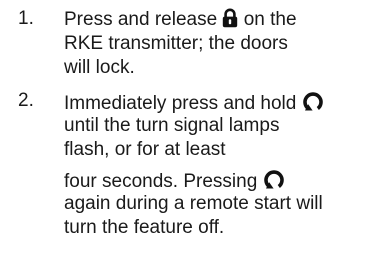 This screenshot has height=269, width=384. I want to click on step-line-text: on the, so click(267, 19).